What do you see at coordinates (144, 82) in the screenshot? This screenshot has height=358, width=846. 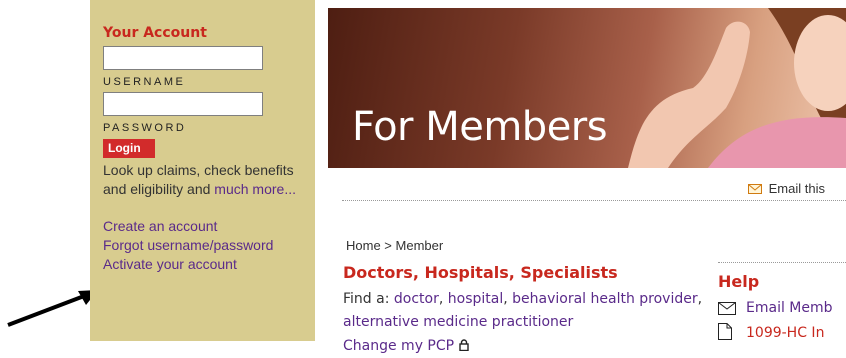 I see `username-label: USERNAME` at bounding box center [144, 82].